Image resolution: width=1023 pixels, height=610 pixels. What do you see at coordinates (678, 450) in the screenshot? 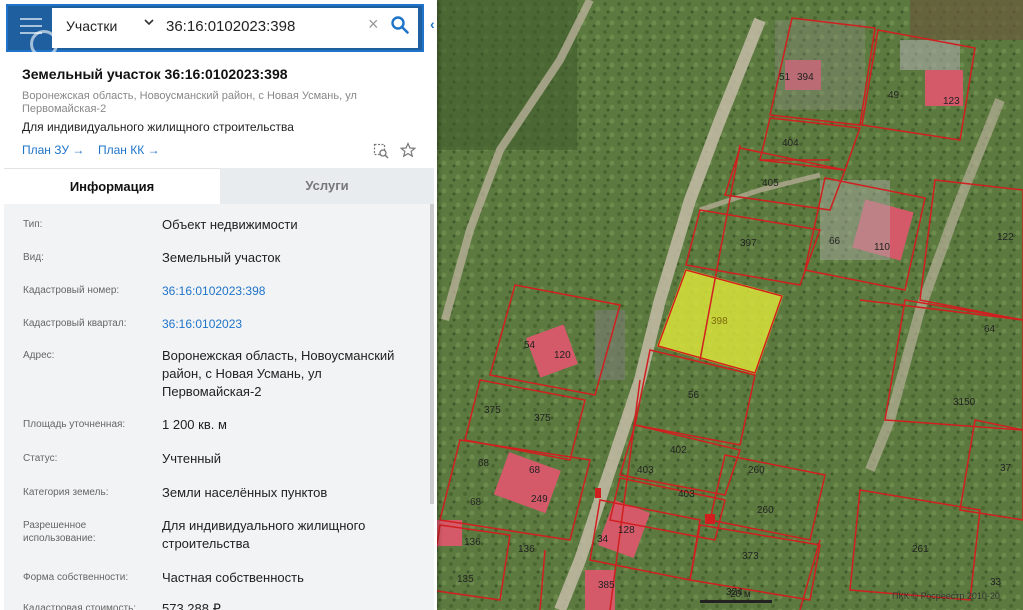
I see `lot-label: 402` at bounding box center [678, 450].